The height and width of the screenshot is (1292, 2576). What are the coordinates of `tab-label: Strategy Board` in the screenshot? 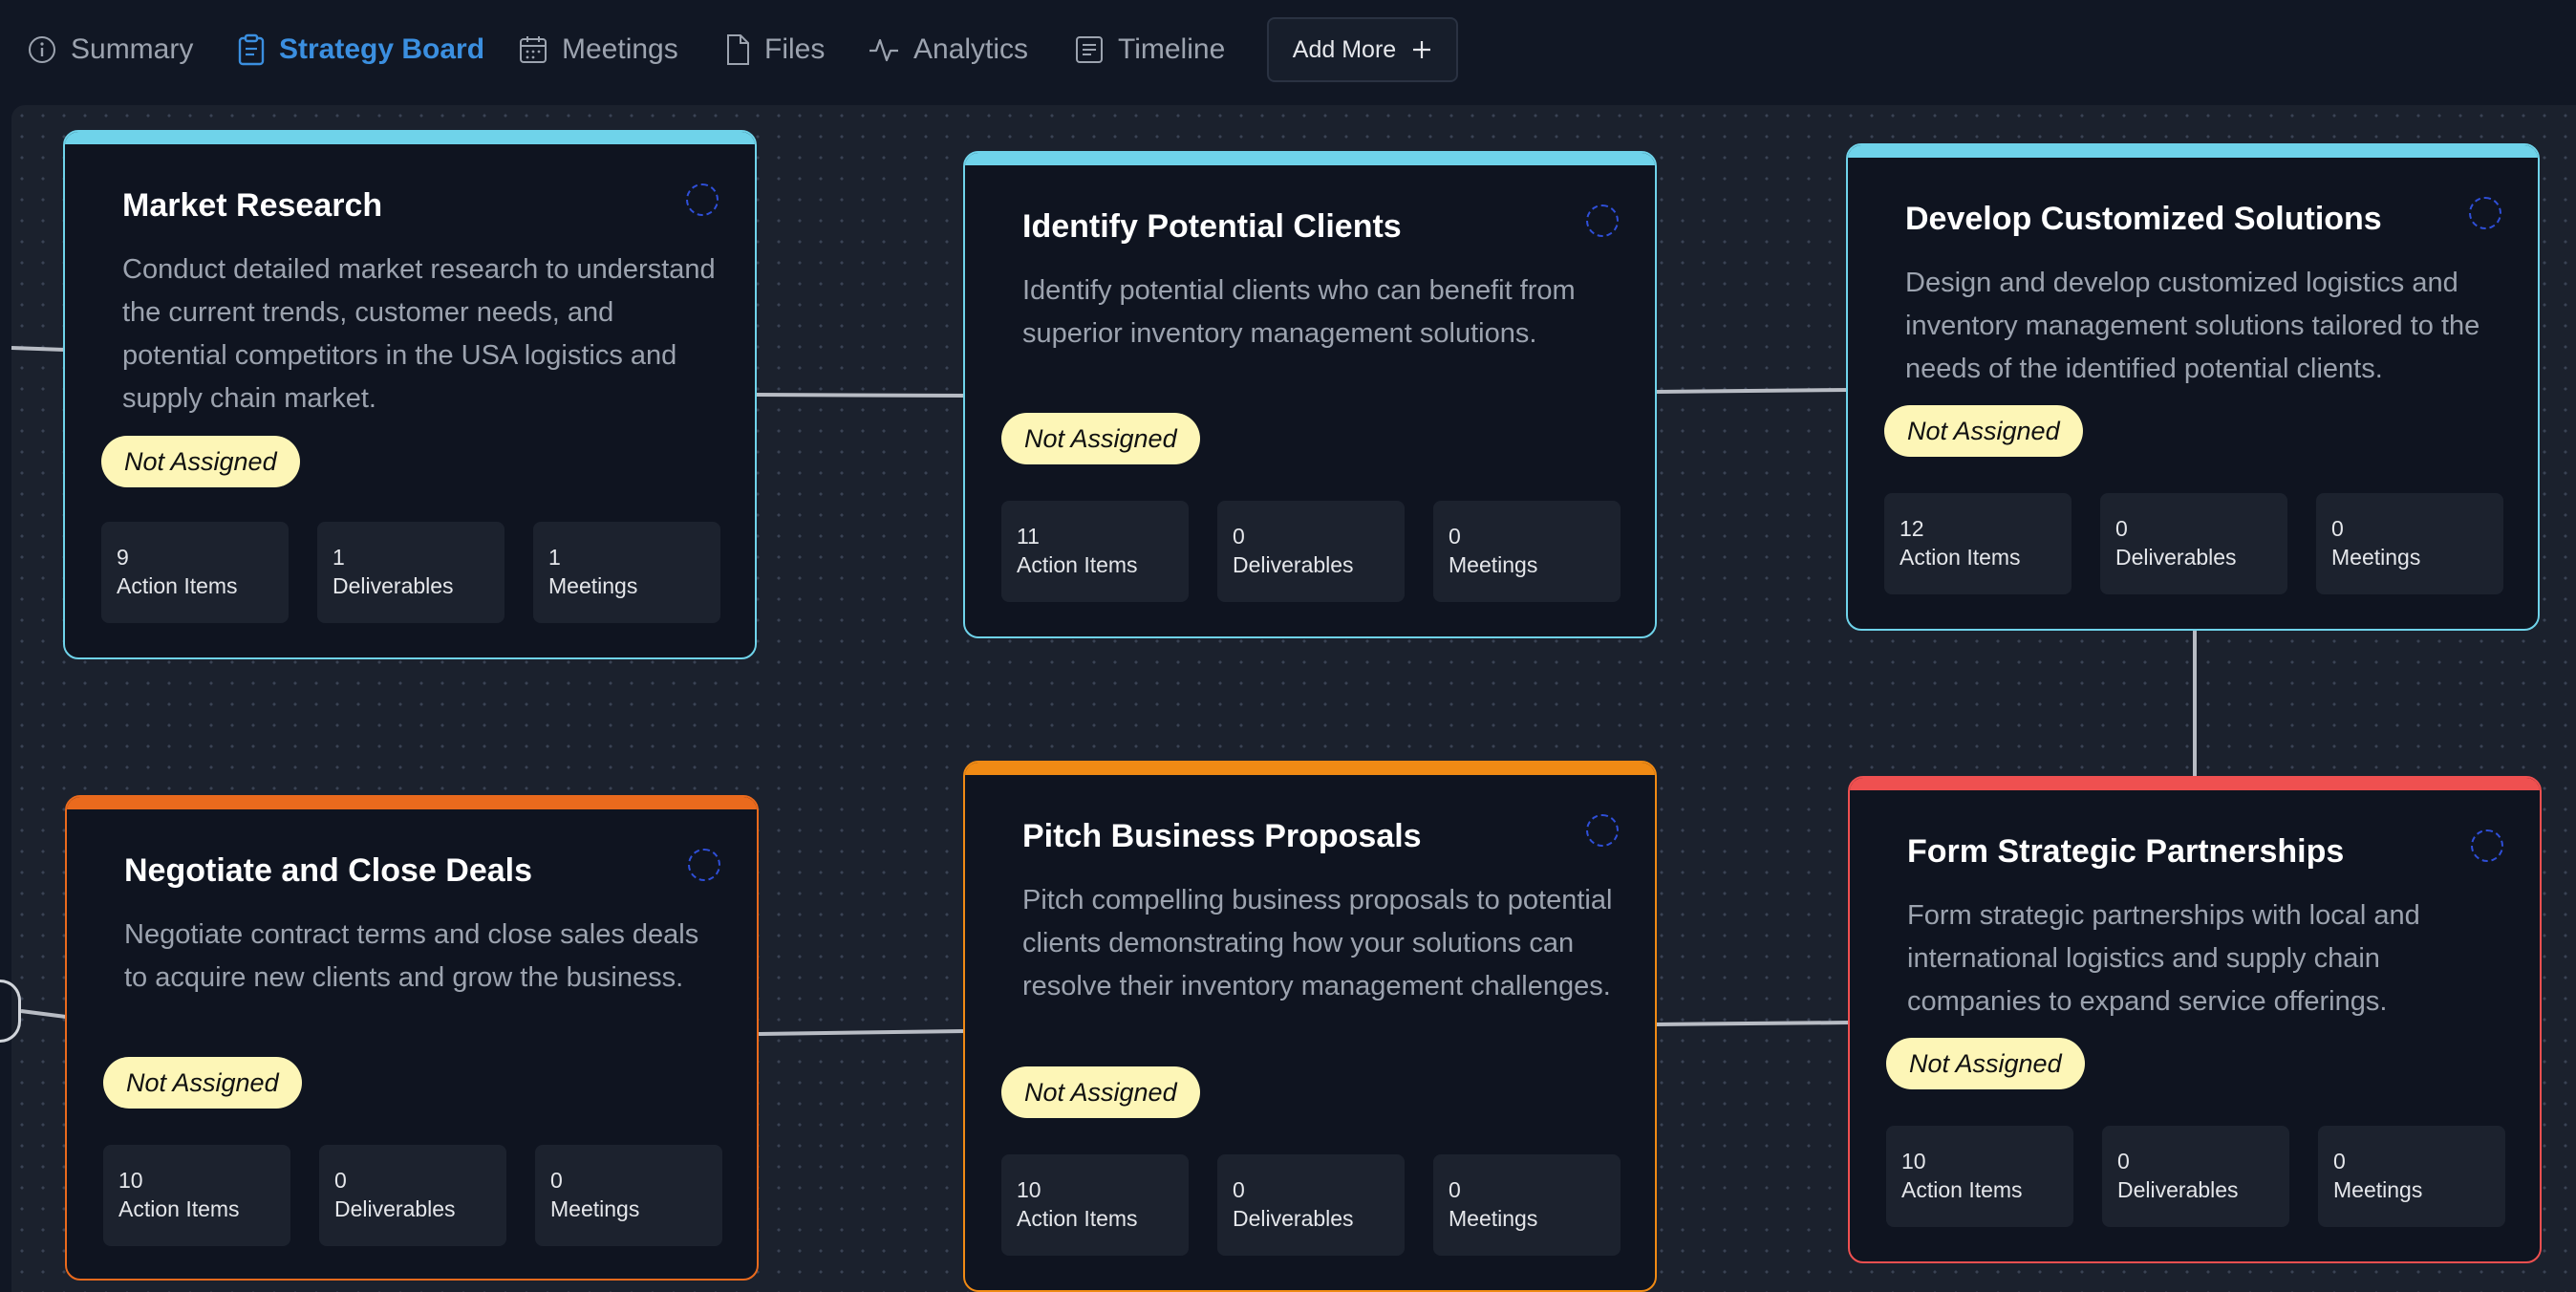 It's located at (382, 49).